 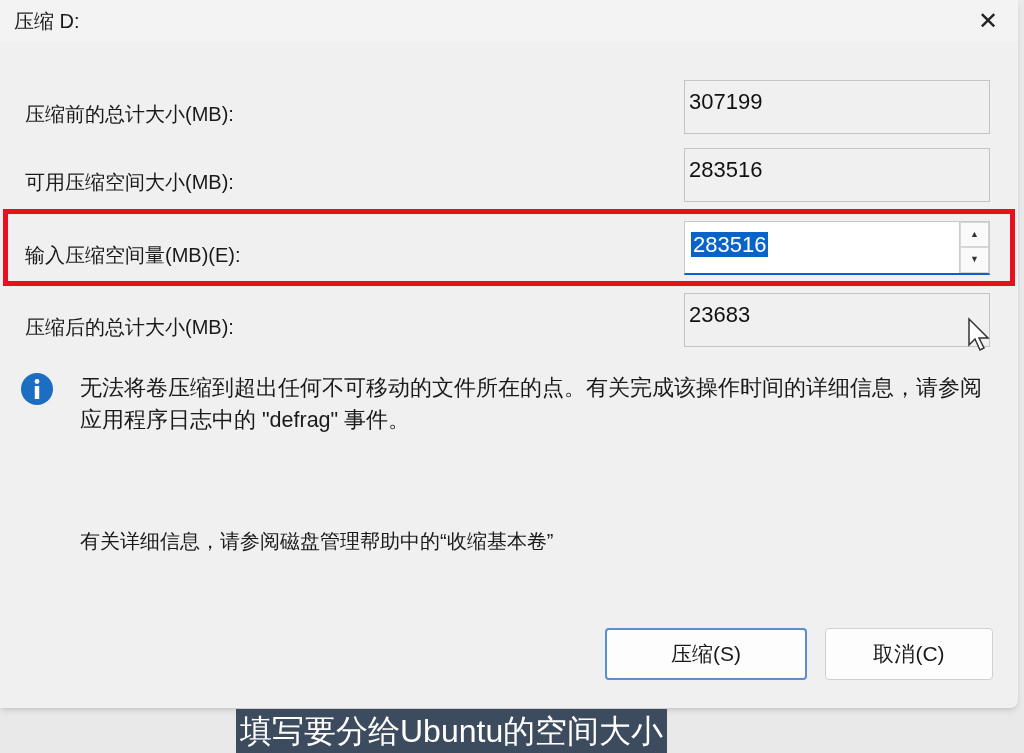 What do you see at coordinates (974, 234) in the screenshot?
I see `spin-up-button: ▲` at bounding box center [974, 234].